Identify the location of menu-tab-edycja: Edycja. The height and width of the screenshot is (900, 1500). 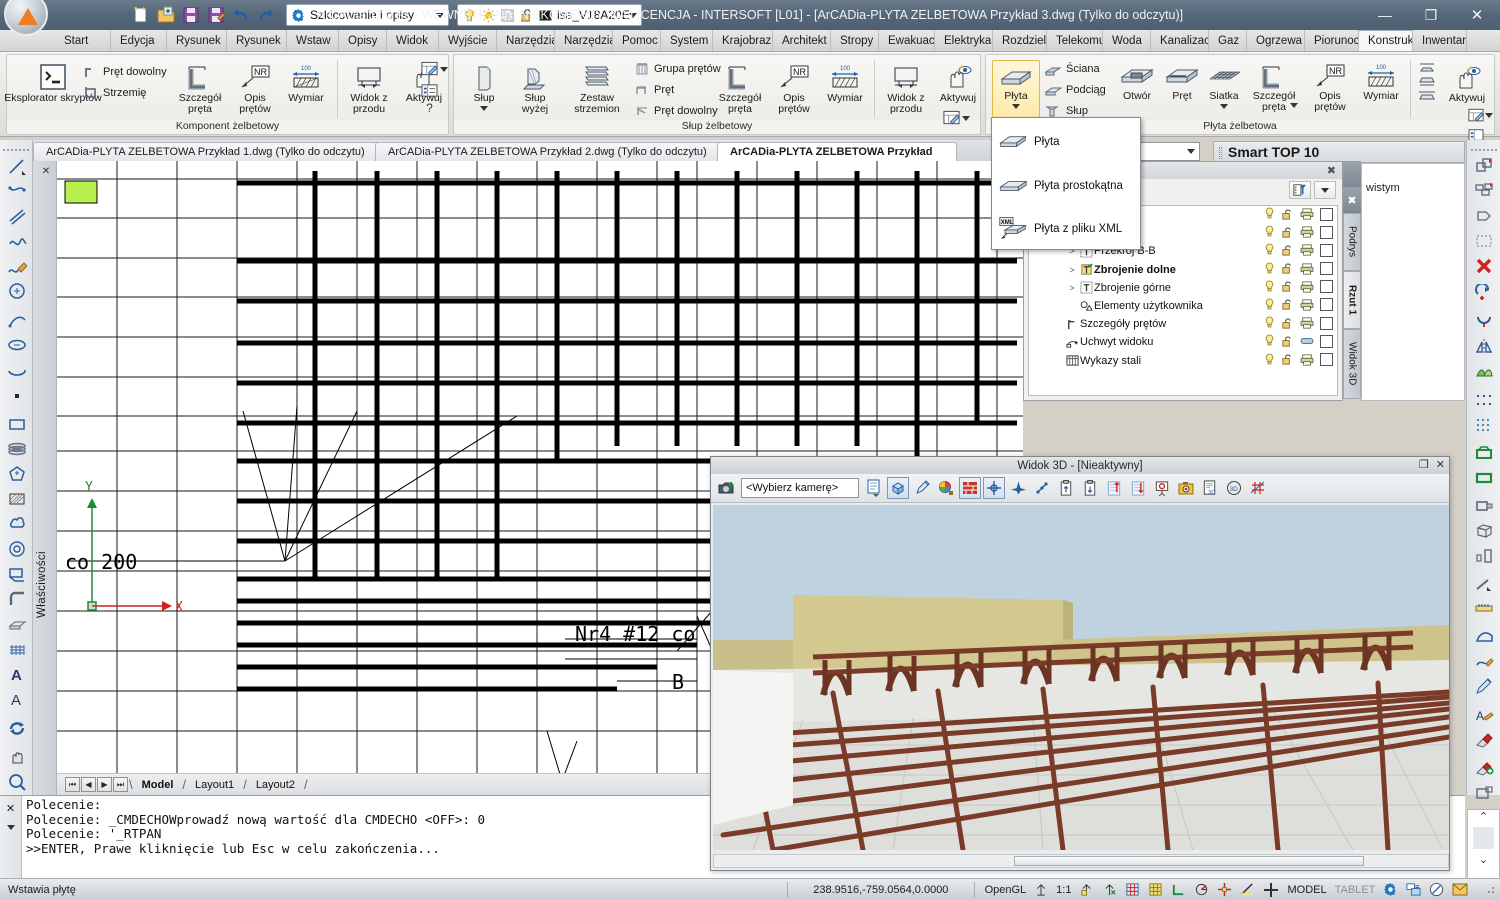
(139, 40).